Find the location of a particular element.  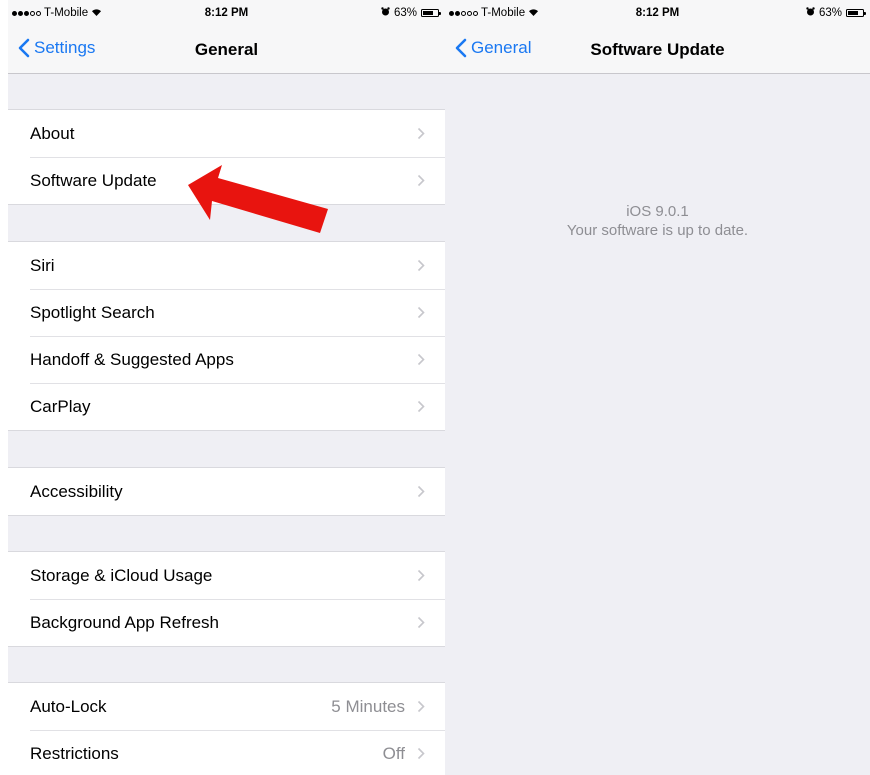

page-title: General is located at coordinates (226, 49).